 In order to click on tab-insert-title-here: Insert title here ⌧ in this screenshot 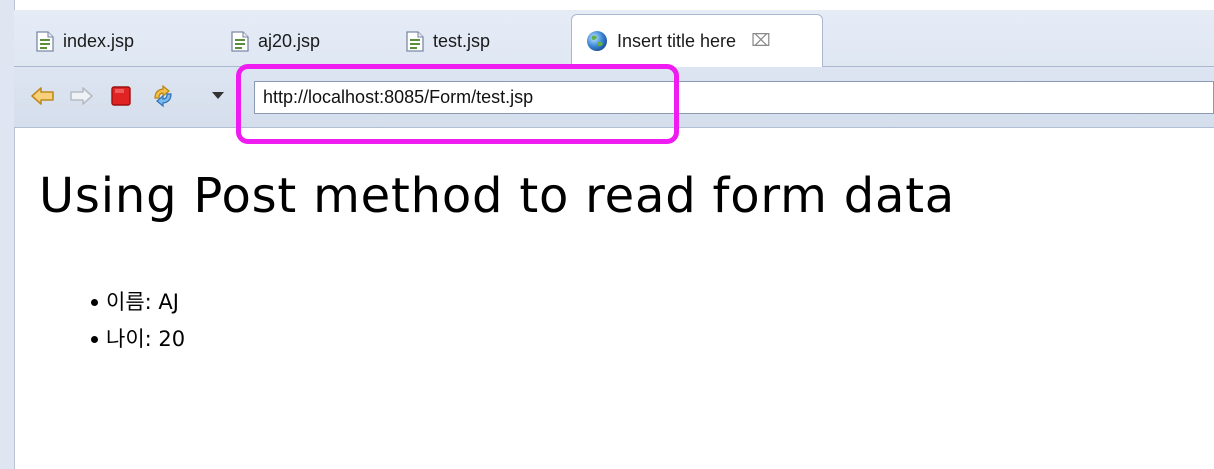, I will do `click(697, 40)`.